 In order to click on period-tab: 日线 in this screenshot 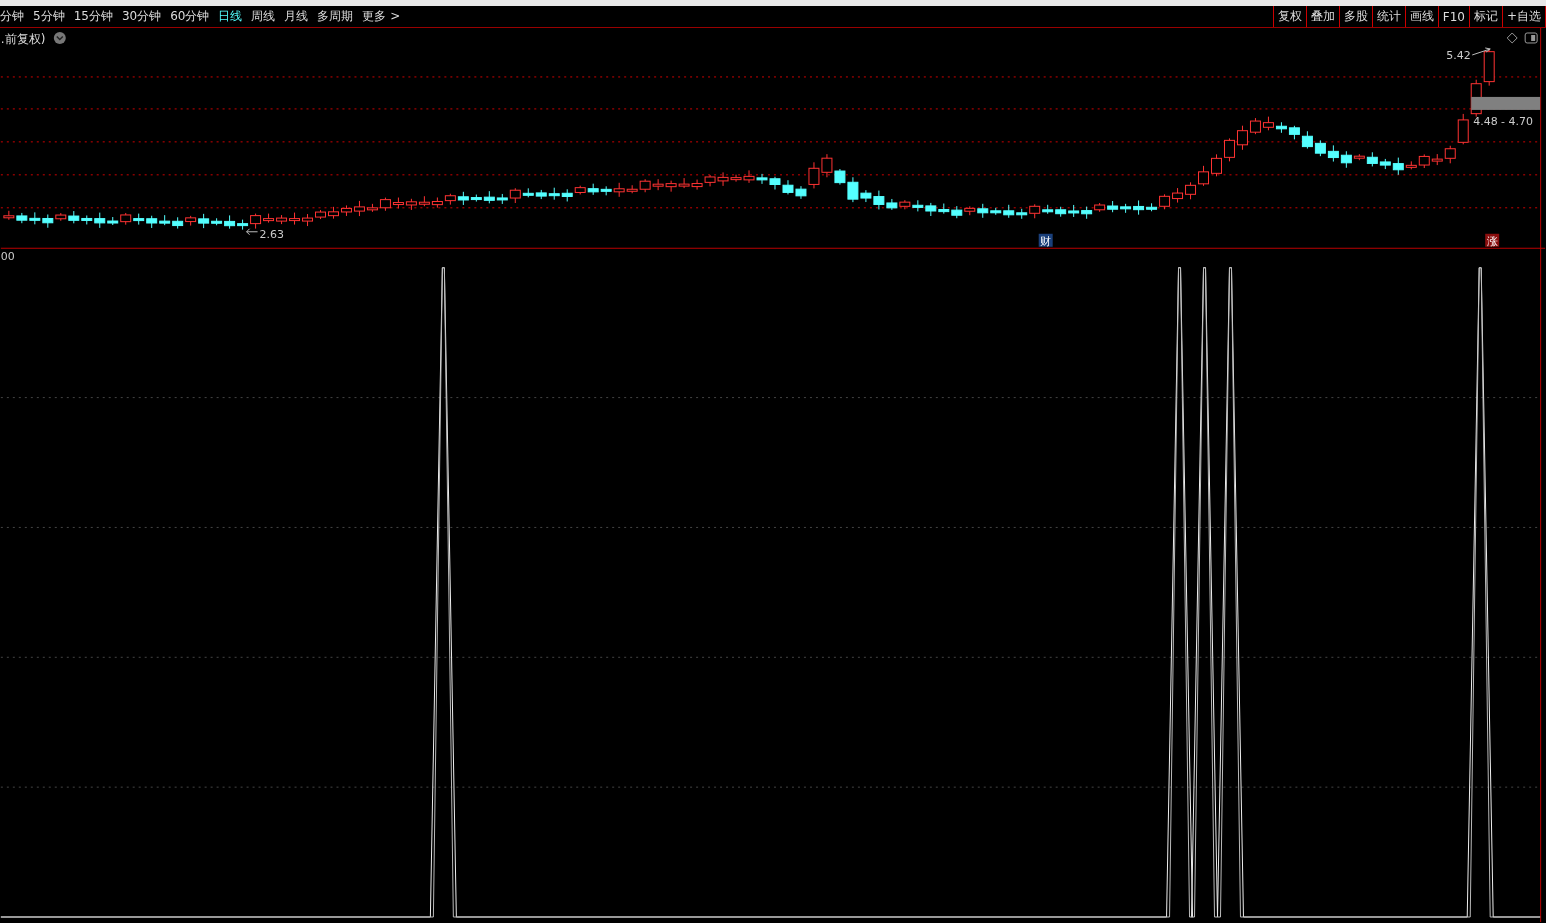, I will do `click(230, 16)`.